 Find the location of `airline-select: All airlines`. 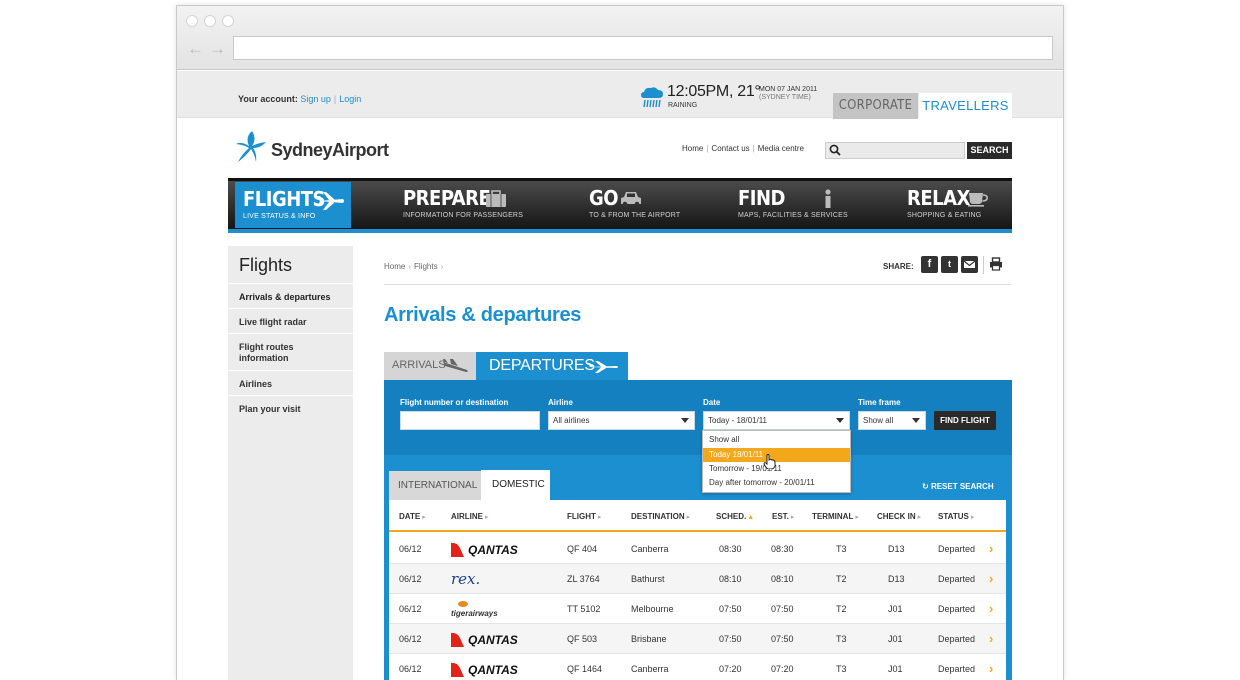

airline-select: All airlines is located at coordinates (621, 420).